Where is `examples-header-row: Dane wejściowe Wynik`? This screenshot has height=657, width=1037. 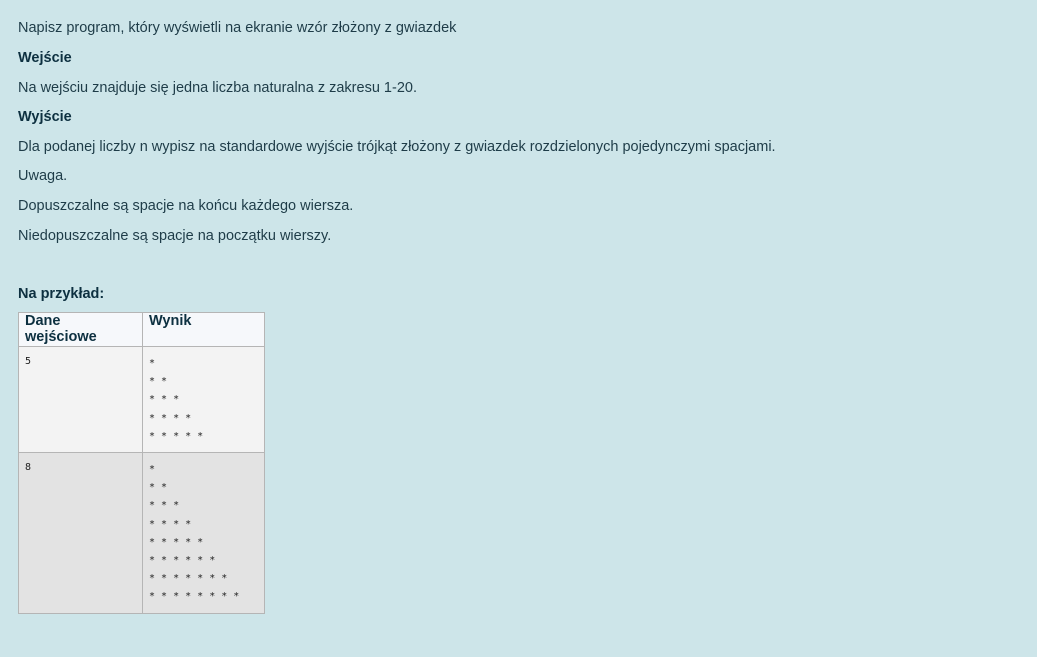
examples-header-row: Dane wejściowe Wynik is located at coordinates (141, 329).